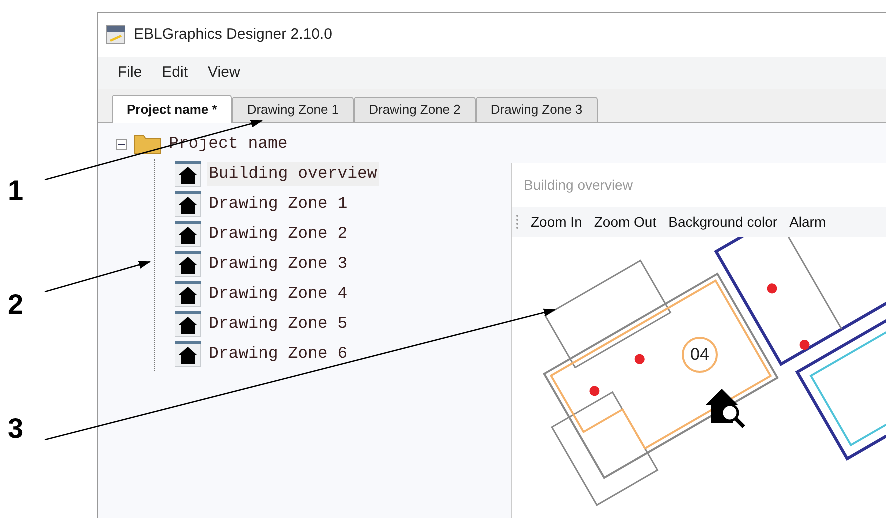 The image size is (886, 518). What do you see at coordinates (175, 73) in the screenshot?
I see `menu-item: Edit` at bounding box center [175, 73].